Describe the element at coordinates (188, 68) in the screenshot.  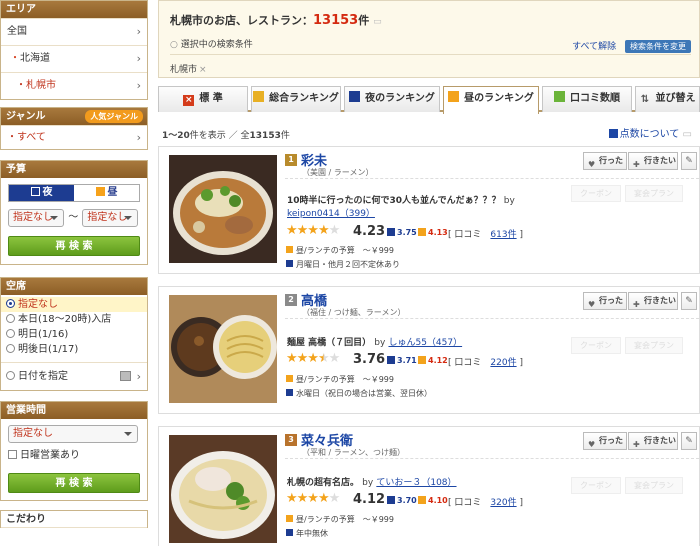
I see `condition-tag: 札幌市 ×` at that location.